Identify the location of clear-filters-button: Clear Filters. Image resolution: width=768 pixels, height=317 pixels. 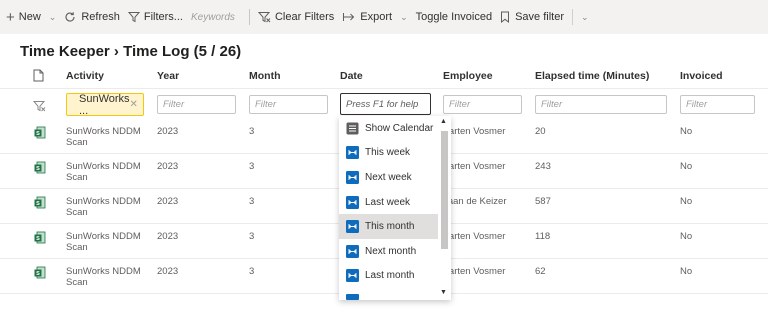
(296, 17).